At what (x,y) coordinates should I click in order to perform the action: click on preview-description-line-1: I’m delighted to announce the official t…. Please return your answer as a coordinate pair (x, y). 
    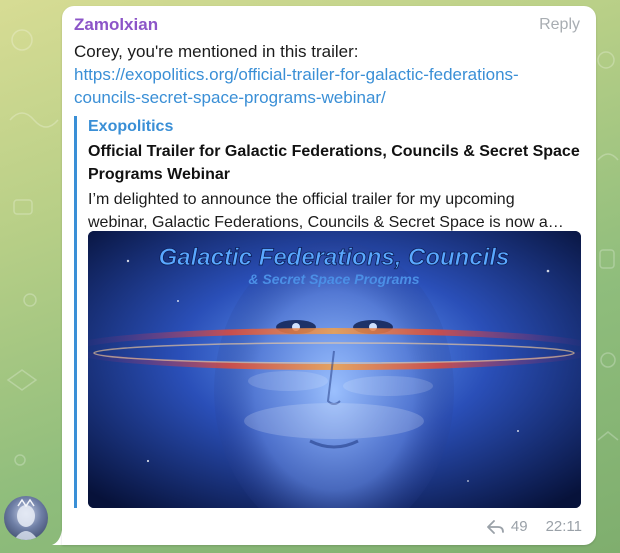
    Looking at the image, I should click on (301, 199).